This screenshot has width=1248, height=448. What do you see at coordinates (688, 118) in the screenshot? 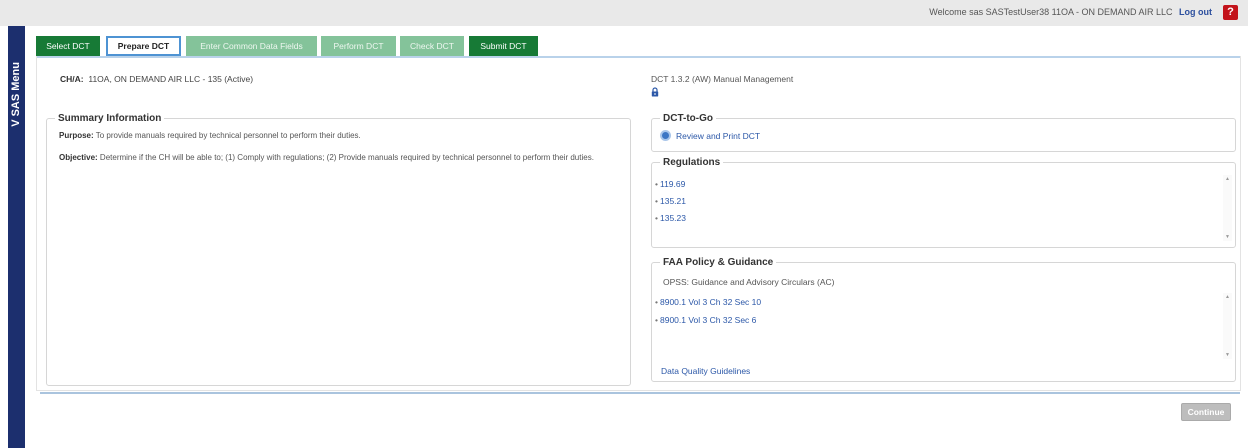
I see `dct-to-go-legend: DCT-to-Go` at bounding box center [688, 118].